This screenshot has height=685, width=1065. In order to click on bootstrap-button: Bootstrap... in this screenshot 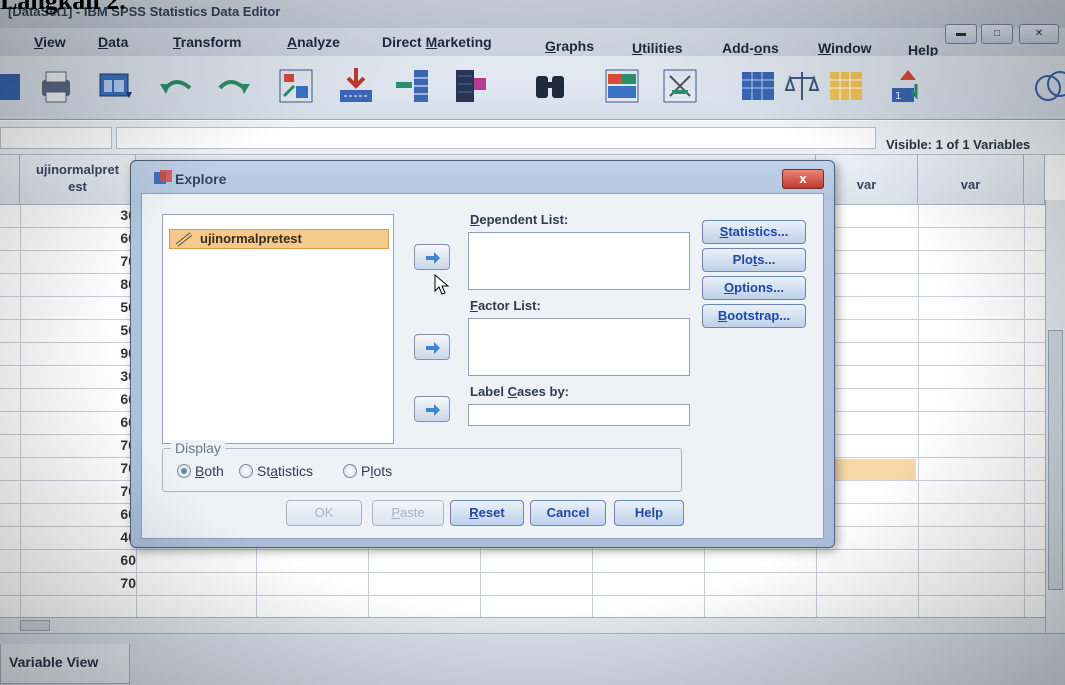, I will do `click(754, 316)`.